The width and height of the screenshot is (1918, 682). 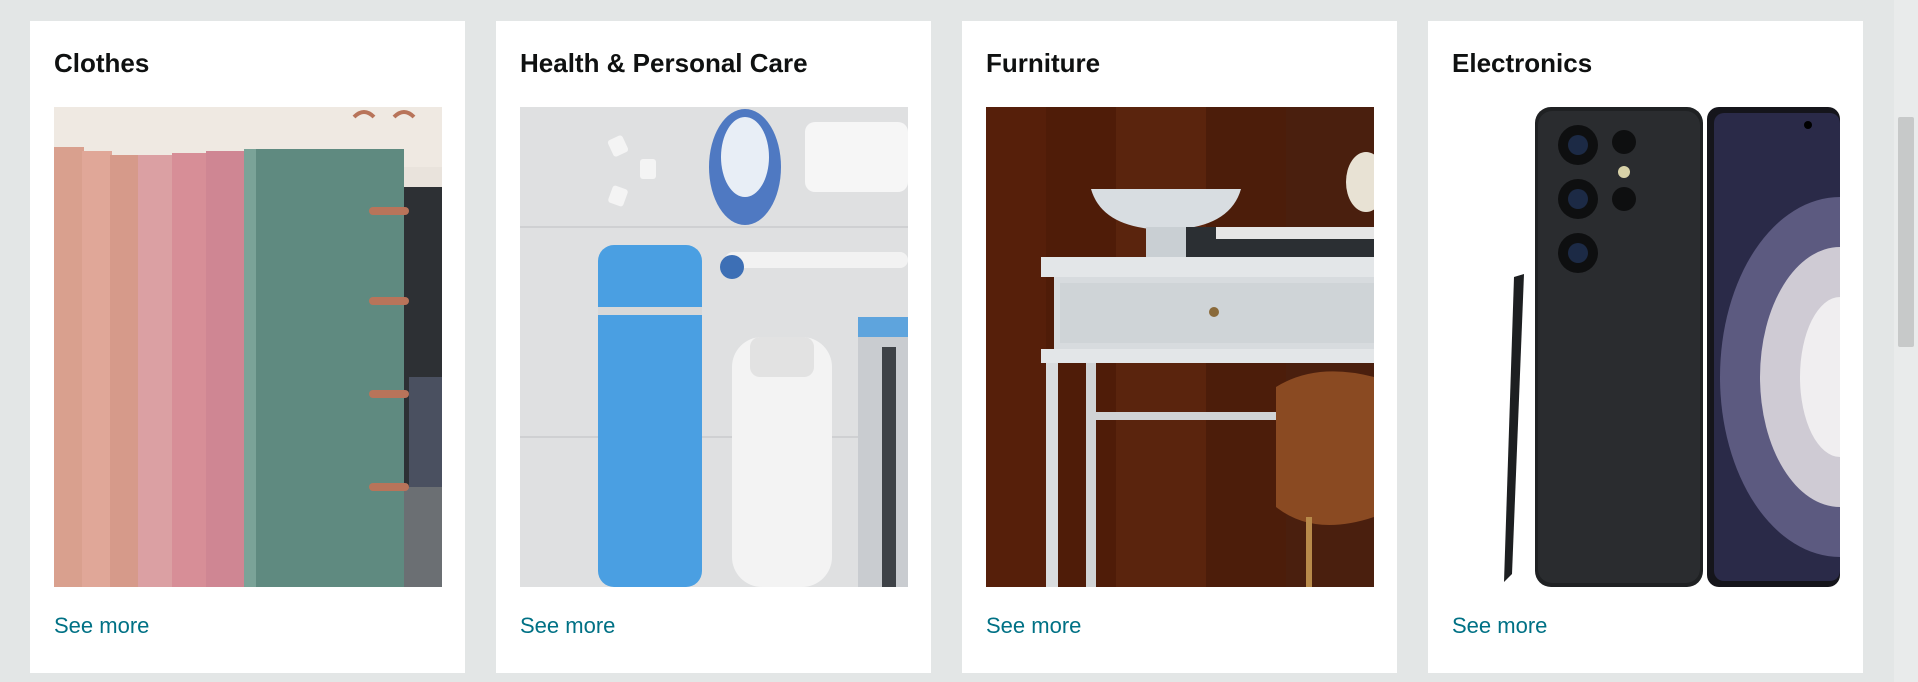 I want to click on scrollbar-thumb, so click(x=1906, y=232).